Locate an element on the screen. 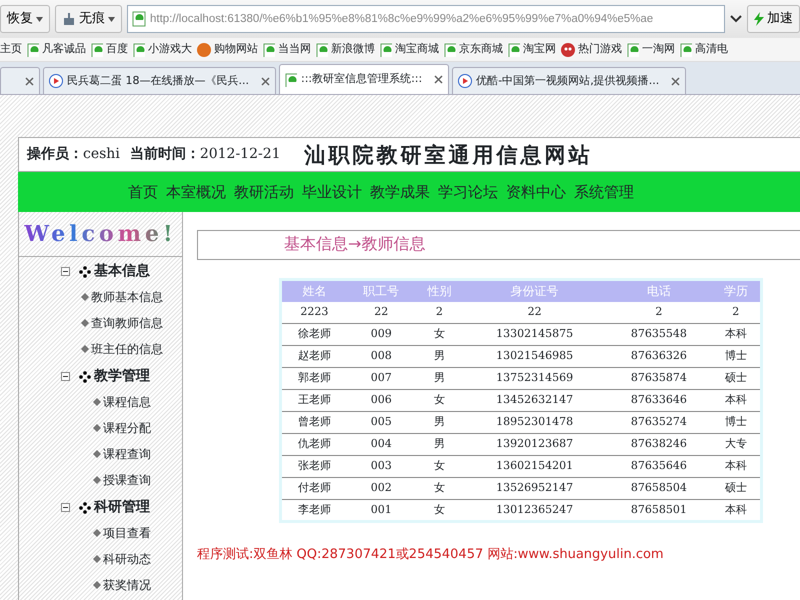 This screenshot has width=800, height=600. bookmark-link: 主页 is located at coordinates (11, 49).